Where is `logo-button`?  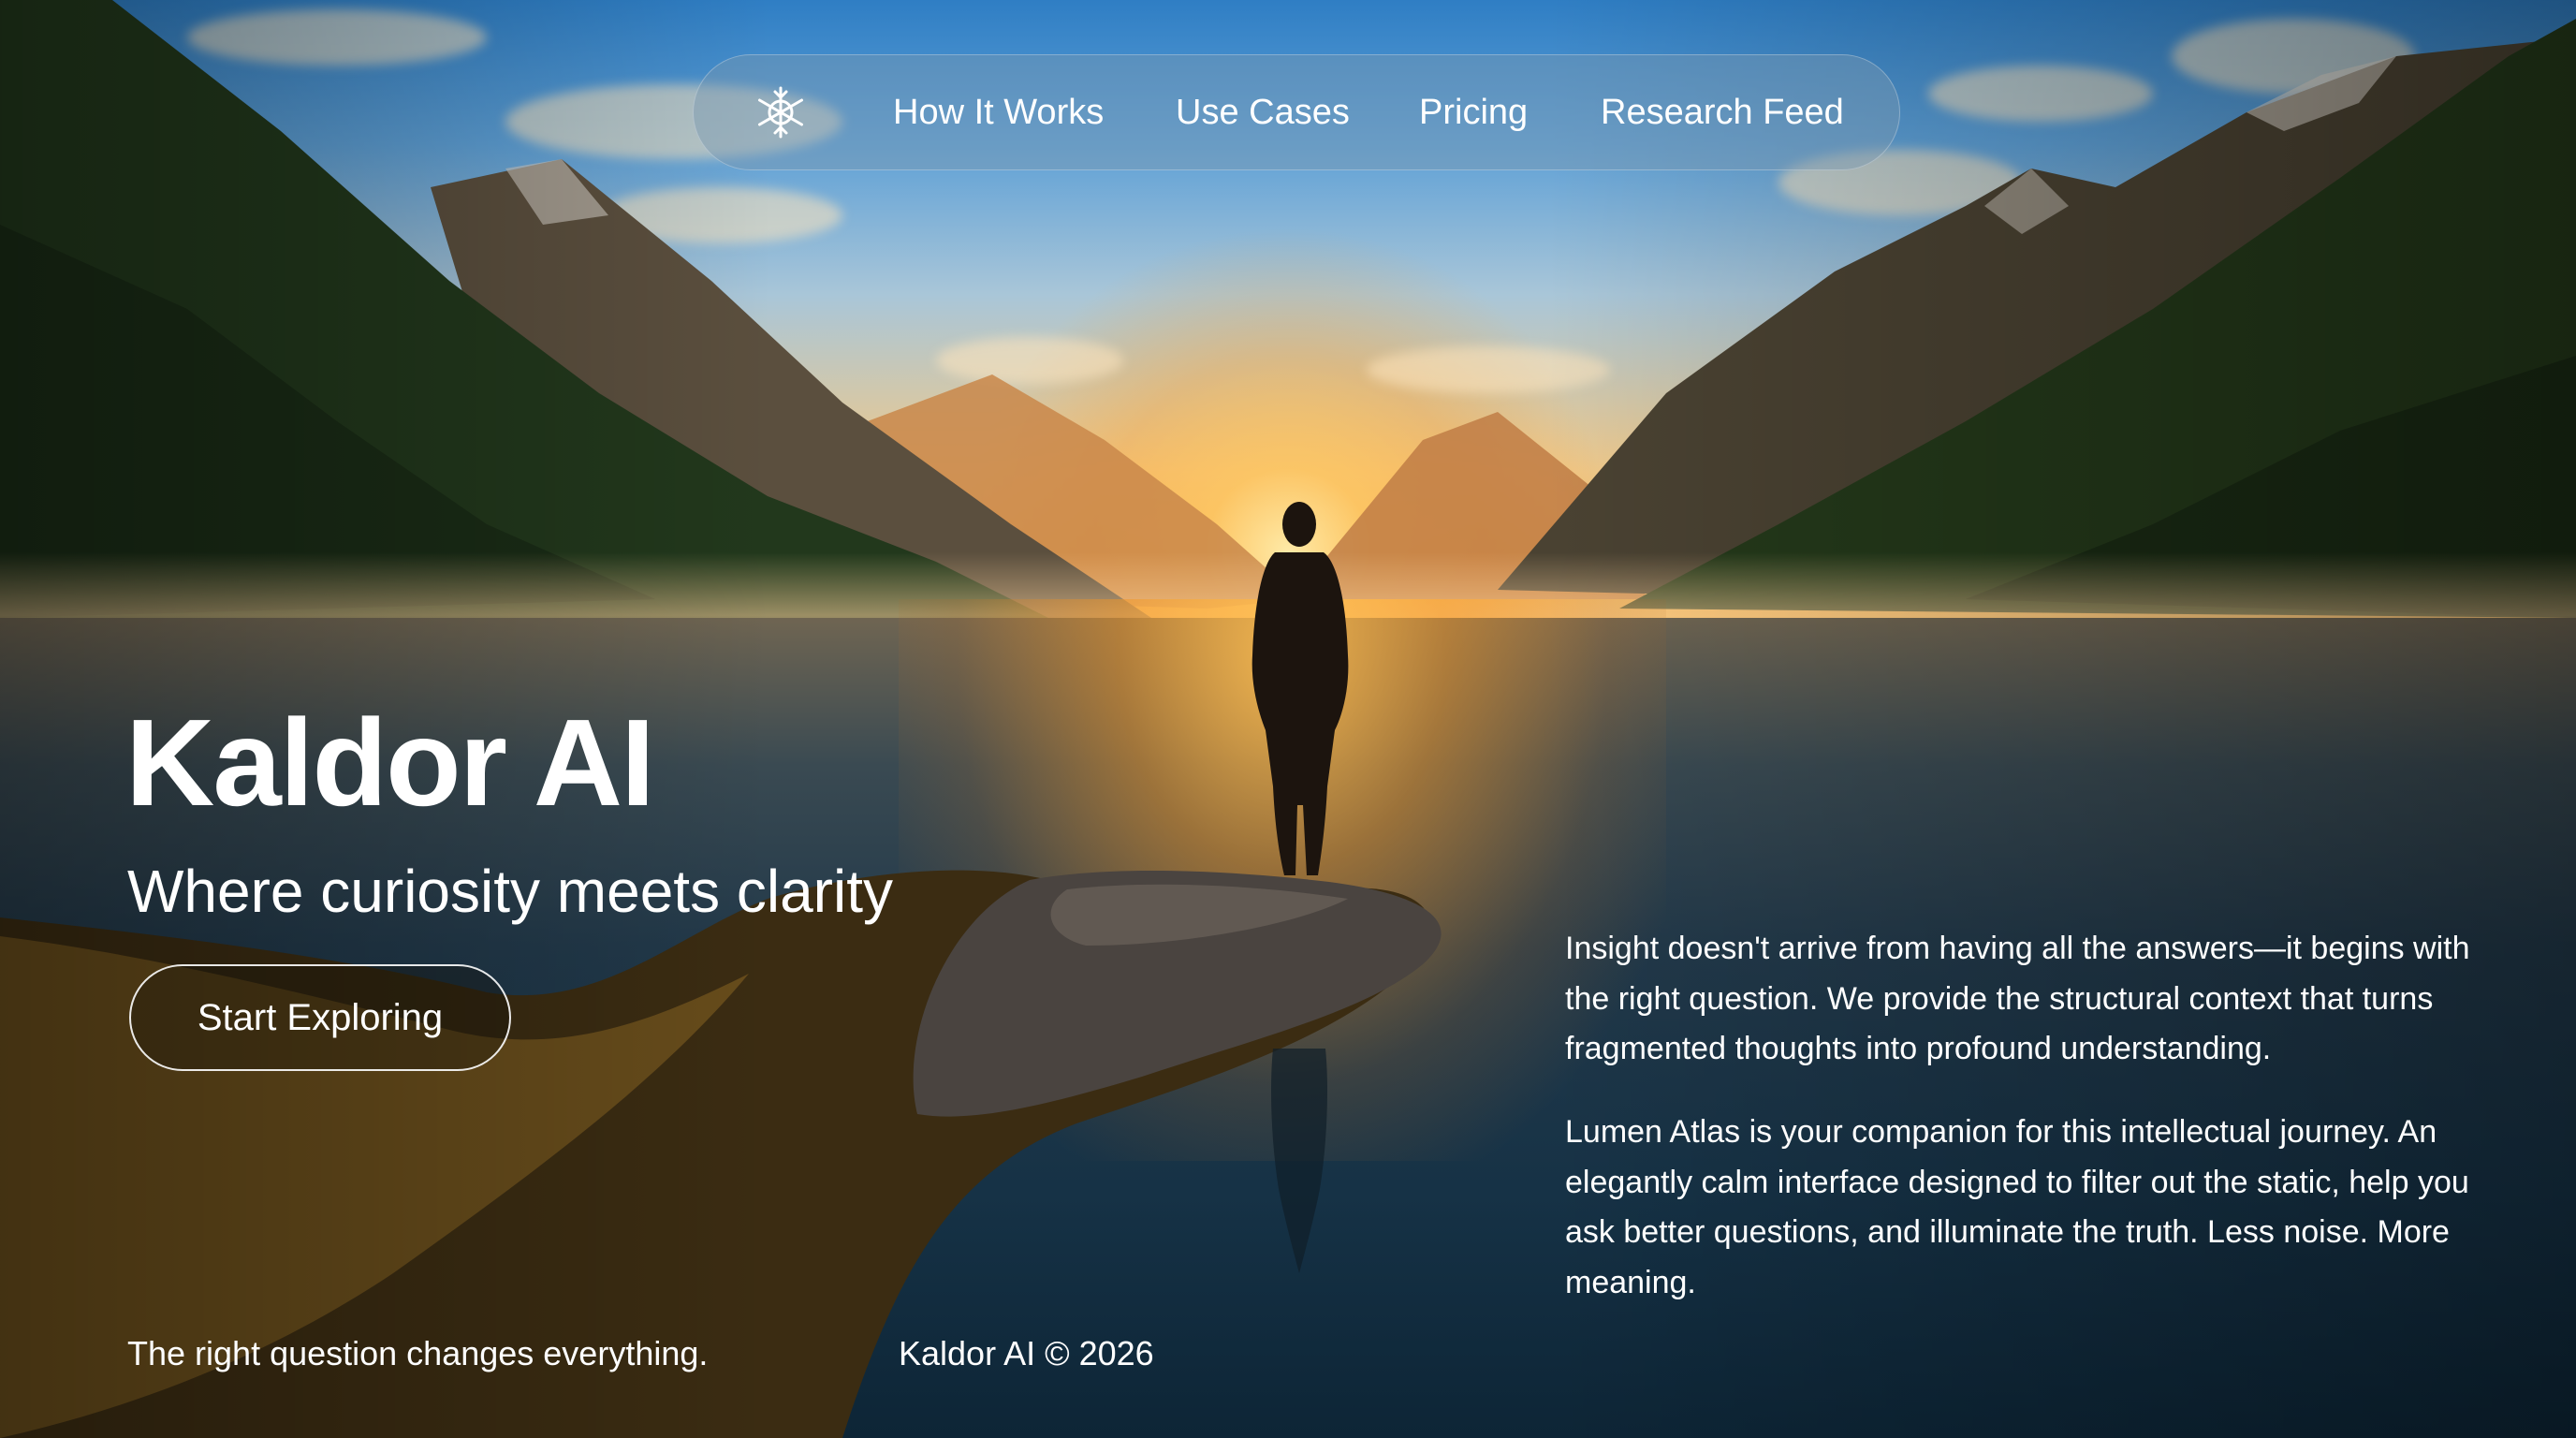 logo-button is located at coordinates (781, 112).